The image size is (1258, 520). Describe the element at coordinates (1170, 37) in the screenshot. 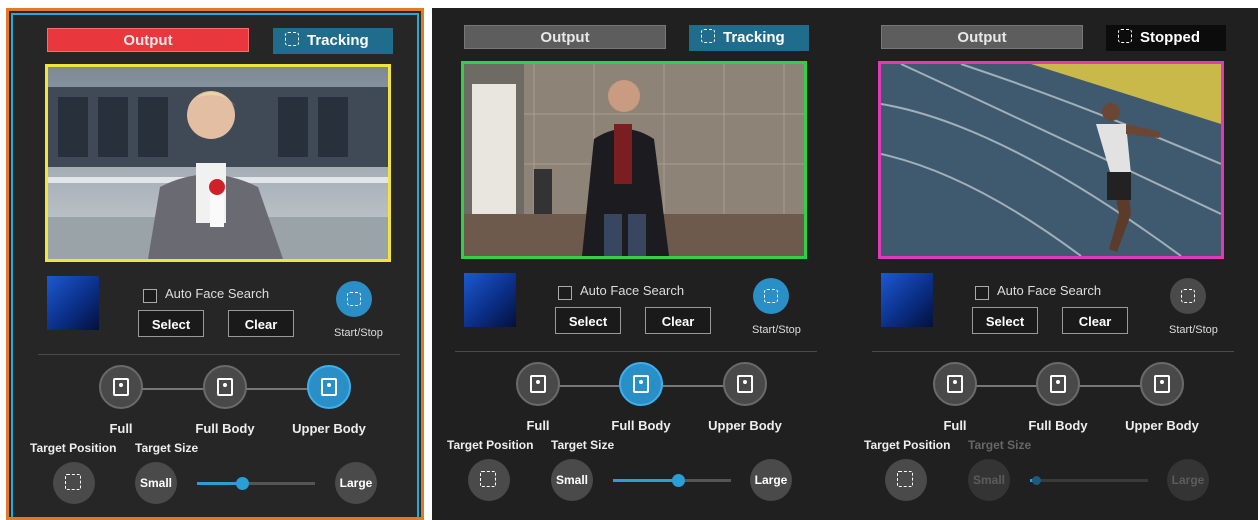

I see `tracking-status-label: Stopped` at that location.